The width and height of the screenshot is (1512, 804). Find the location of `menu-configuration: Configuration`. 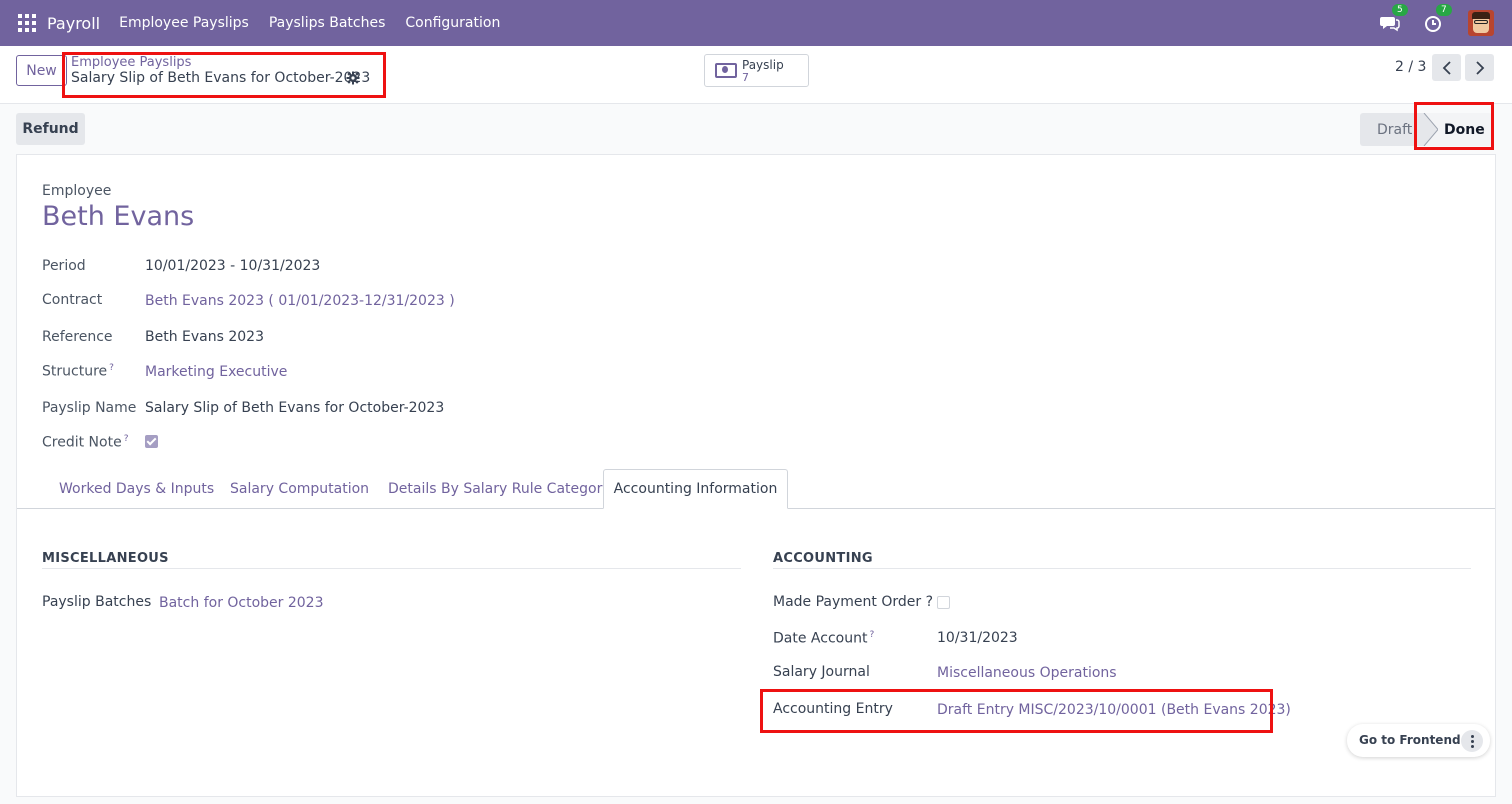

menu-configuration: Configuration is located at coordinates (452, 23).